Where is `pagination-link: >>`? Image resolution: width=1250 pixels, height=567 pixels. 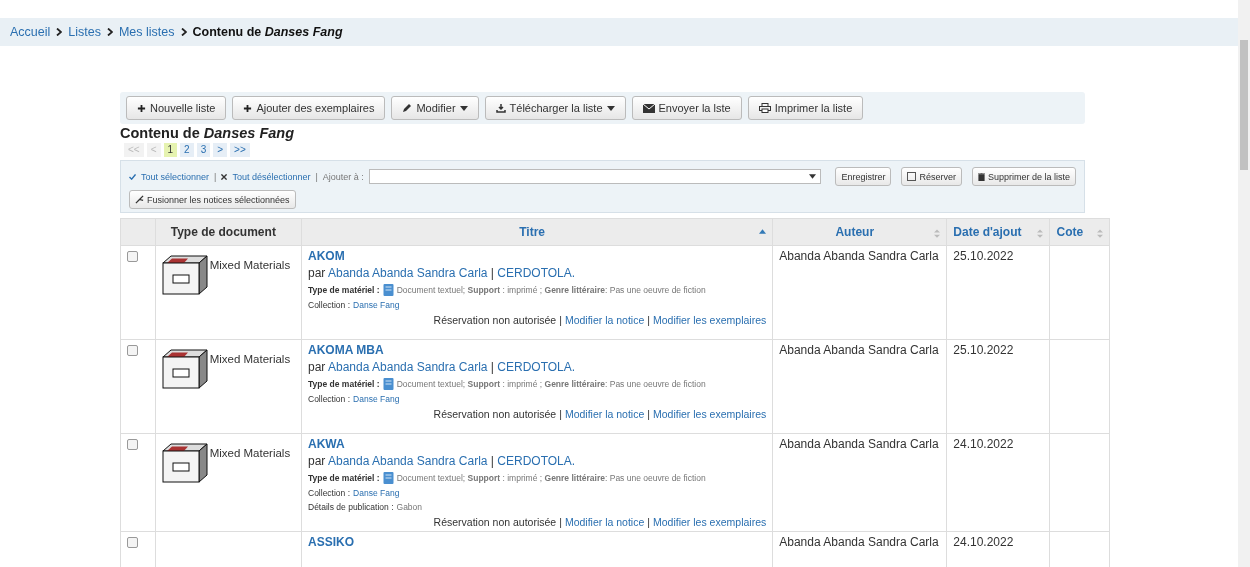 pagination-link: >> is located at coordinates (240, 150).